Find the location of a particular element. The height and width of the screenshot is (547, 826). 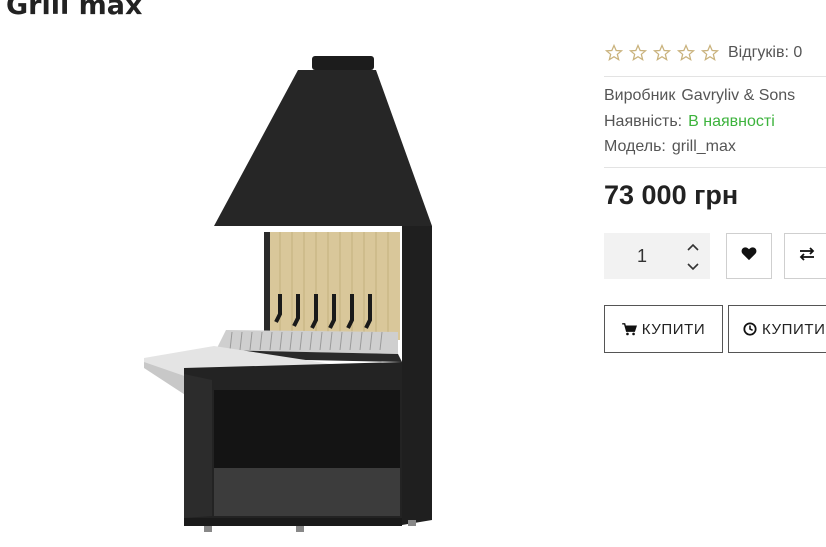

manufacturer-label: Виробник is located at coordinates (640, 95).